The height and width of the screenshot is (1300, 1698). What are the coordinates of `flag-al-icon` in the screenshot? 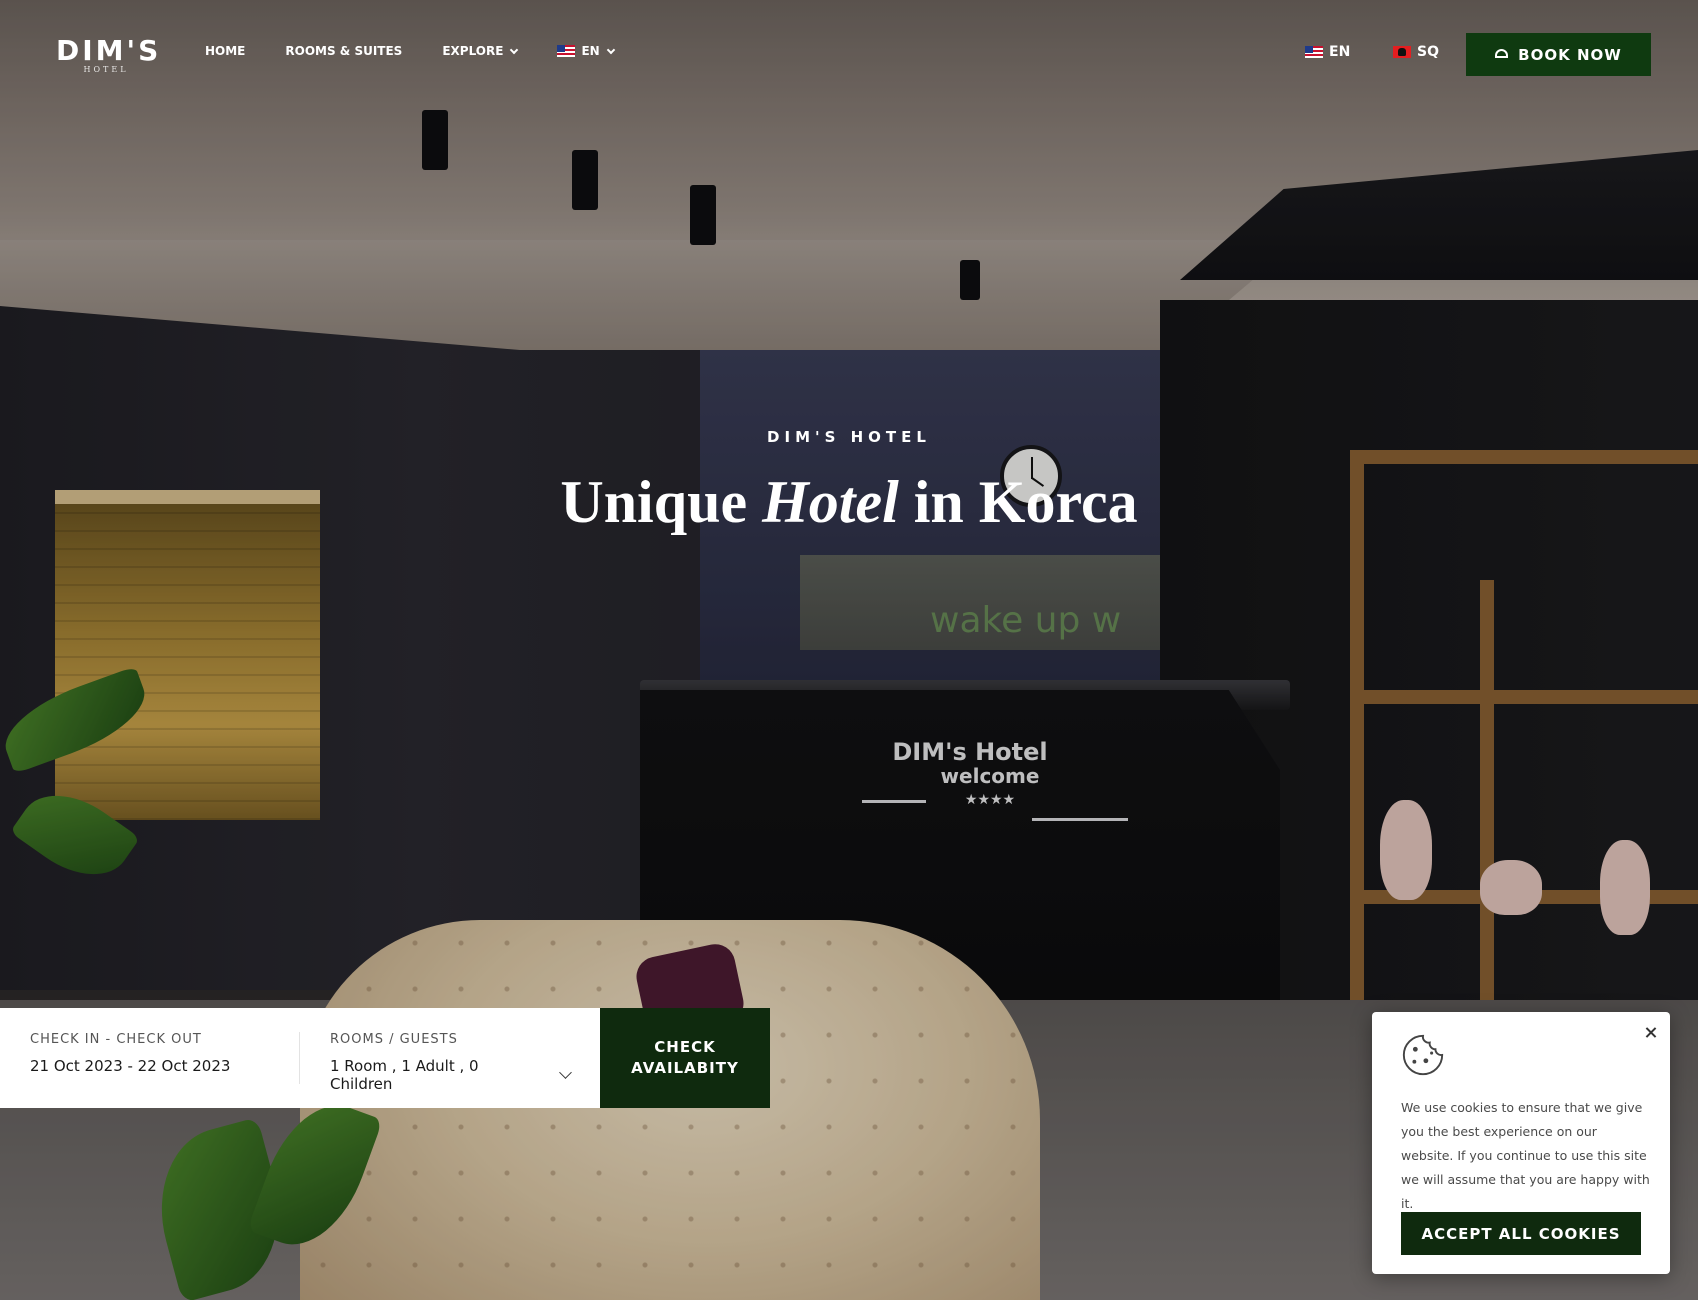 It's located at (1402, 52).